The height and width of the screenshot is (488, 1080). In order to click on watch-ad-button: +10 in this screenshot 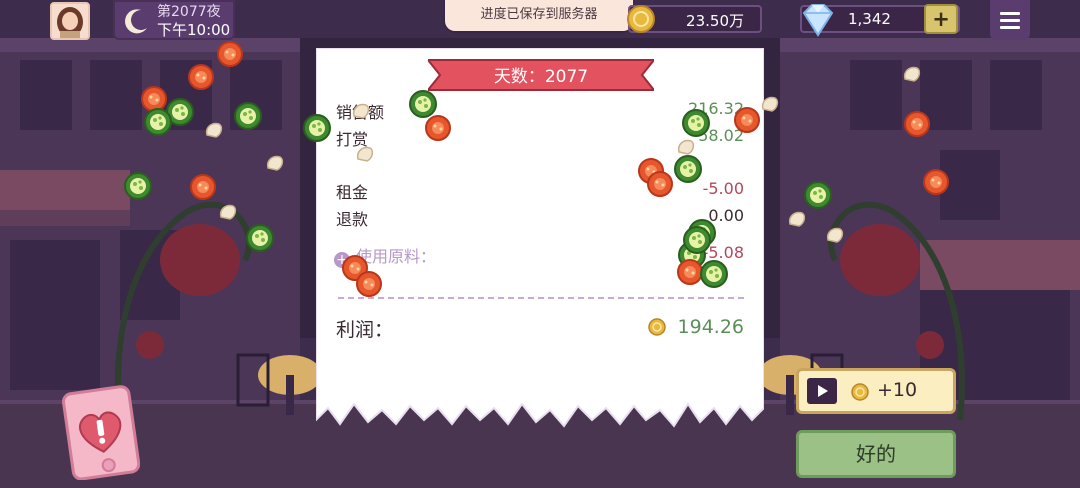, I will do `click(876, 391)`.